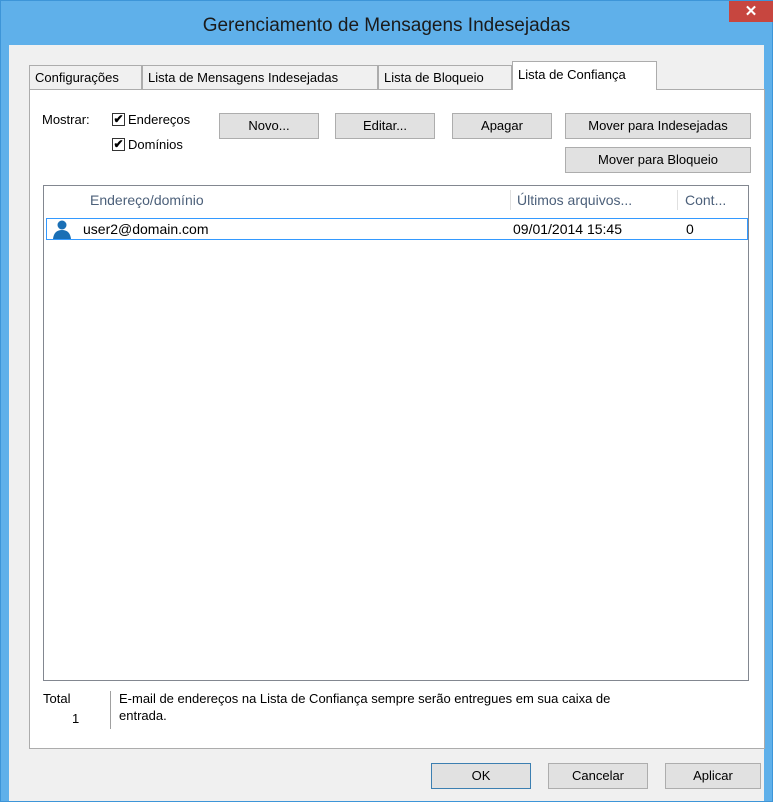 This screenshot has height=802, width=773. Describe the element at coordinates (62, 229) in the screenshot. I see `contact-person-icon` at that location.